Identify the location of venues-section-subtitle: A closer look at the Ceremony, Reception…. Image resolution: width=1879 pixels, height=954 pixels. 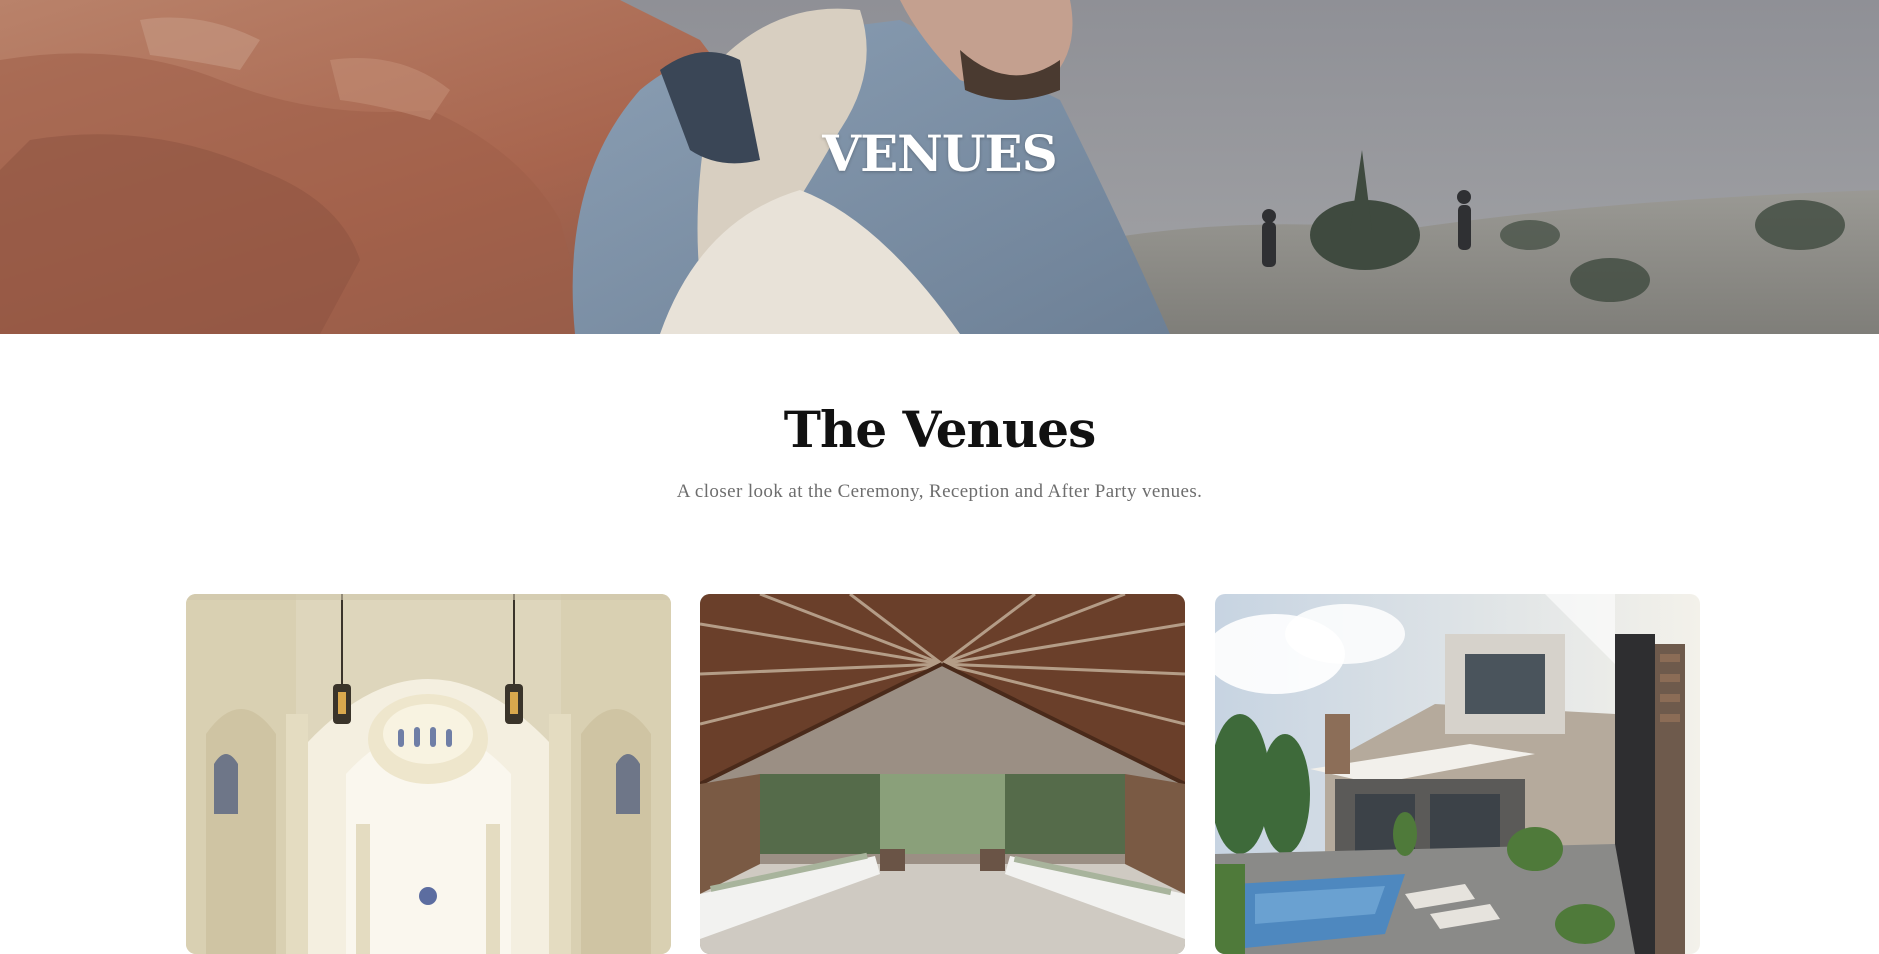
(939, 491).